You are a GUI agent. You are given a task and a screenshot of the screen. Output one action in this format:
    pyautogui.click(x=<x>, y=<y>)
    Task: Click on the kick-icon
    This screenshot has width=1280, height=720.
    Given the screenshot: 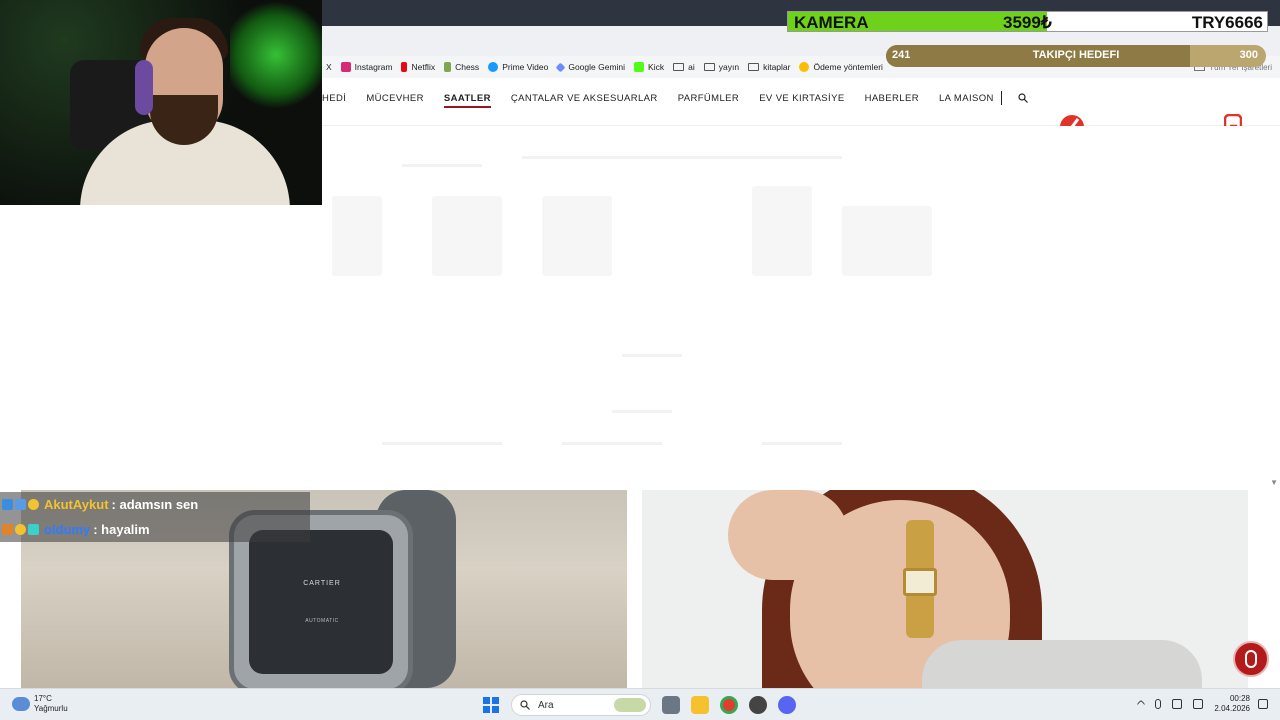 What is the action you would take?
    pyautogui.click(x=639, y=67)
    